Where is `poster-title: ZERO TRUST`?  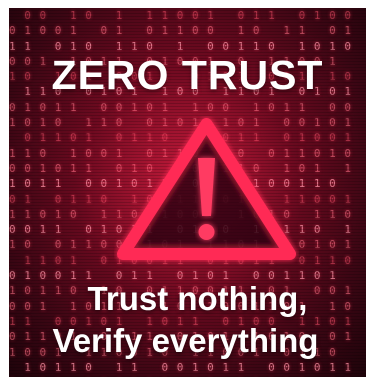
poster-title: ZERO TRUST is located at coordinates (187, 75).